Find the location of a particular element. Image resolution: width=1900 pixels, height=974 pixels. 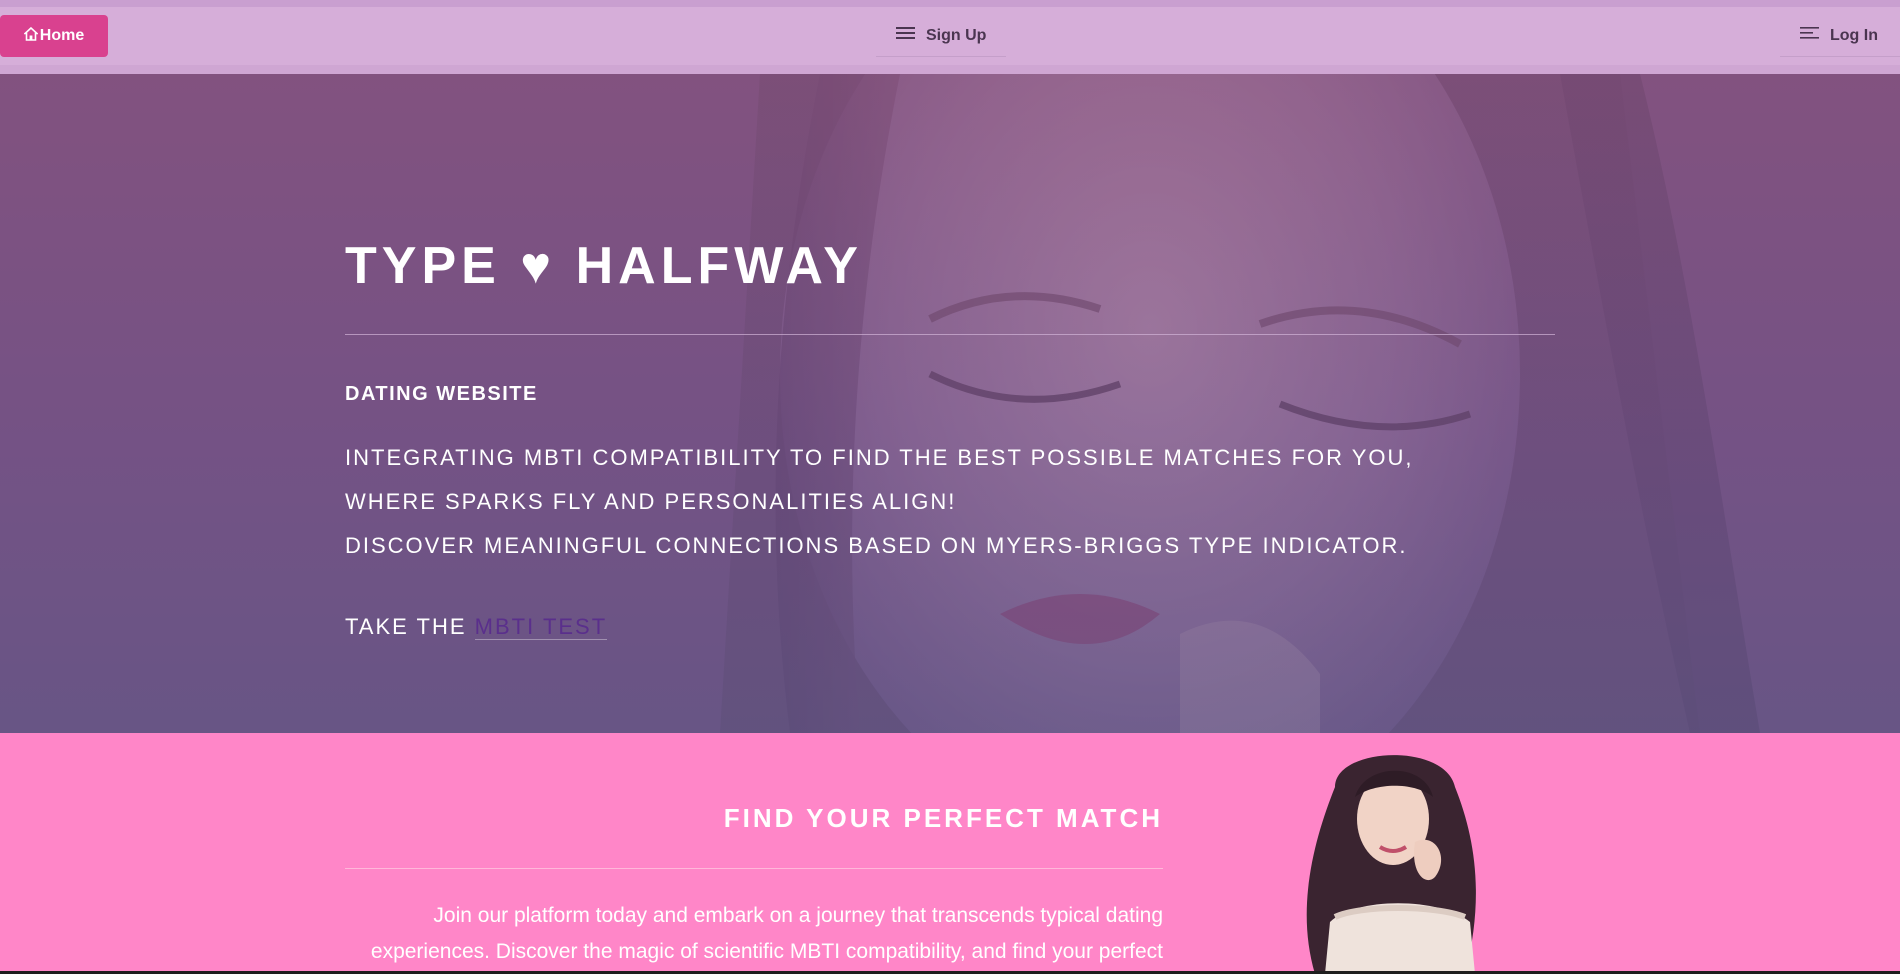

match-title: FIND YOUR PERFECT MATCH is located at coordinates (943, 818).